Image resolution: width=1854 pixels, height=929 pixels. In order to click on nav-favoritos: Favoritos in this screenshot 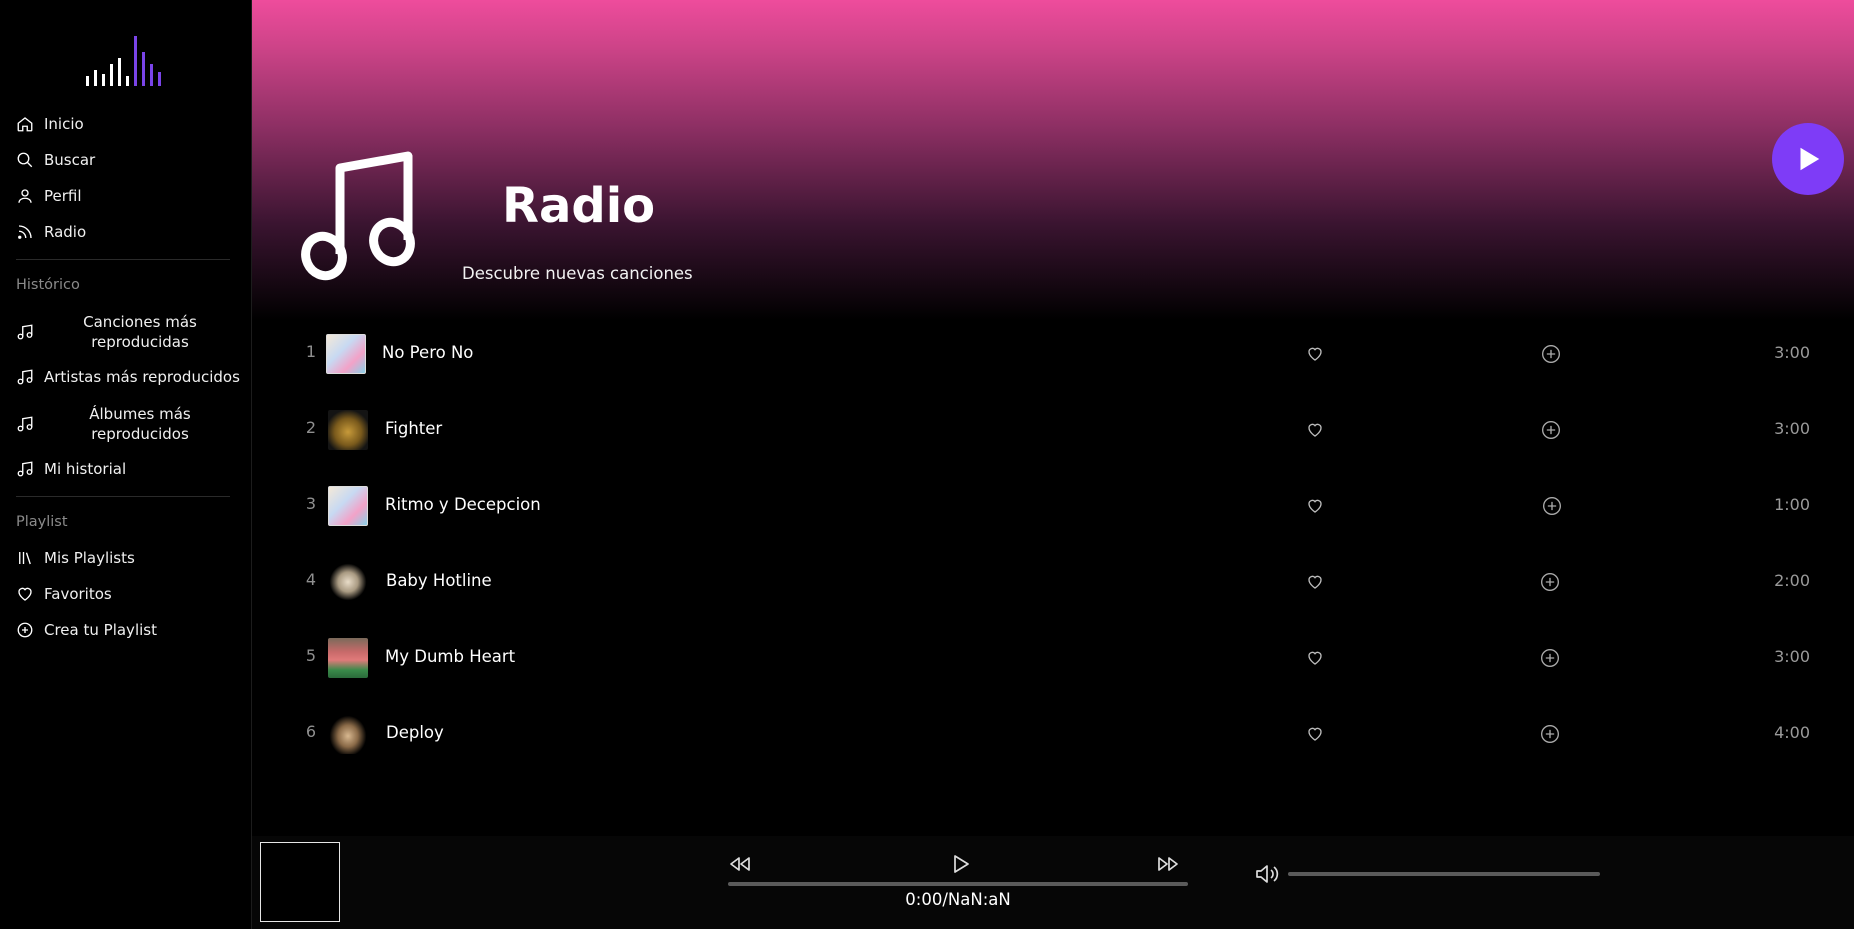, I will do `click(64, 594)`.